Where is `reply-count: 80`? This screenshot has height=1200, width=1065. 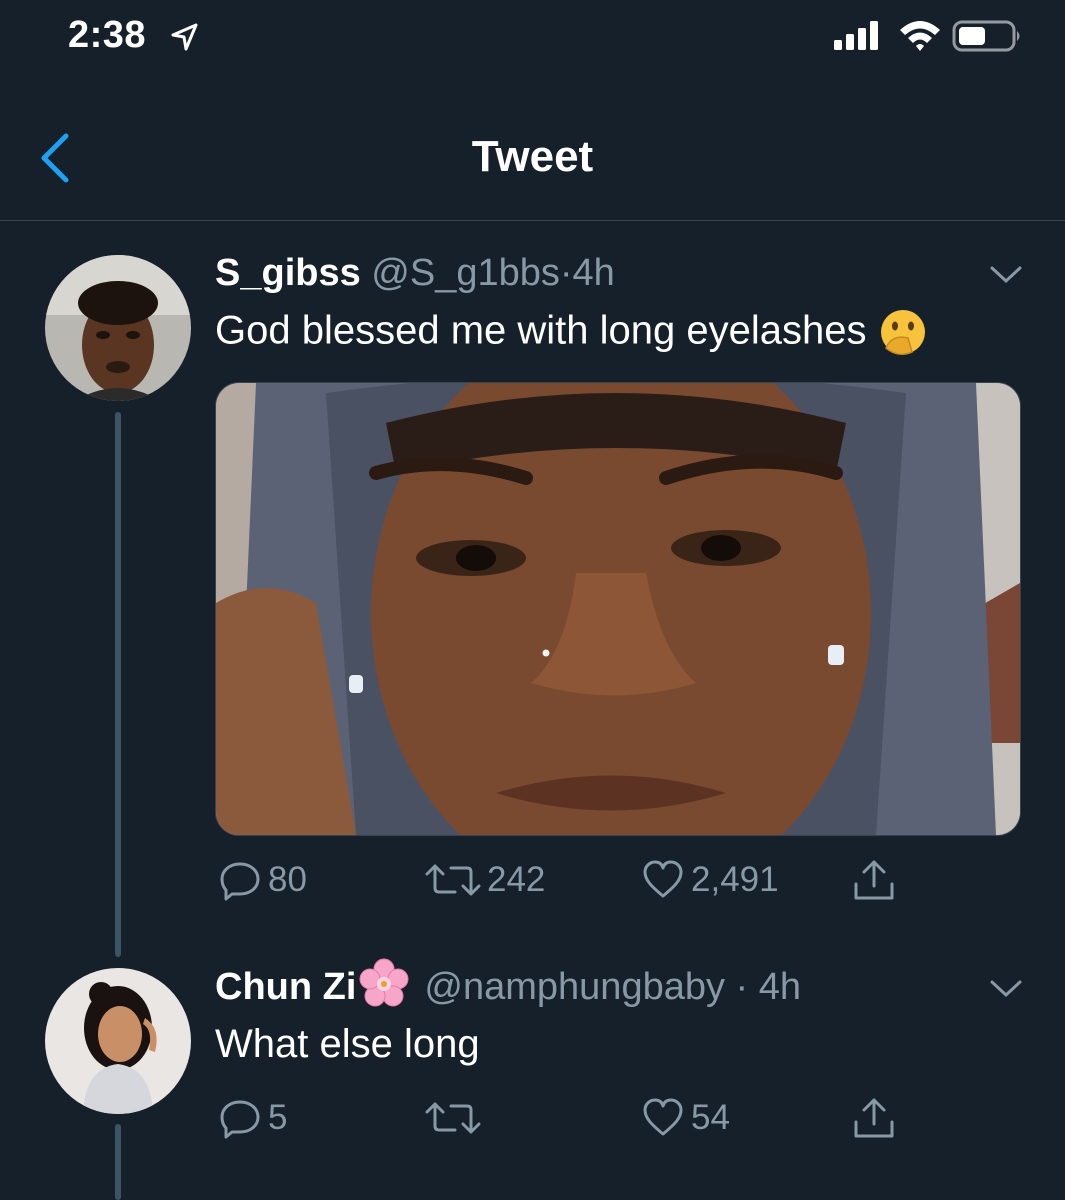
reply-count: 80 is located at coordinates (287, 879).